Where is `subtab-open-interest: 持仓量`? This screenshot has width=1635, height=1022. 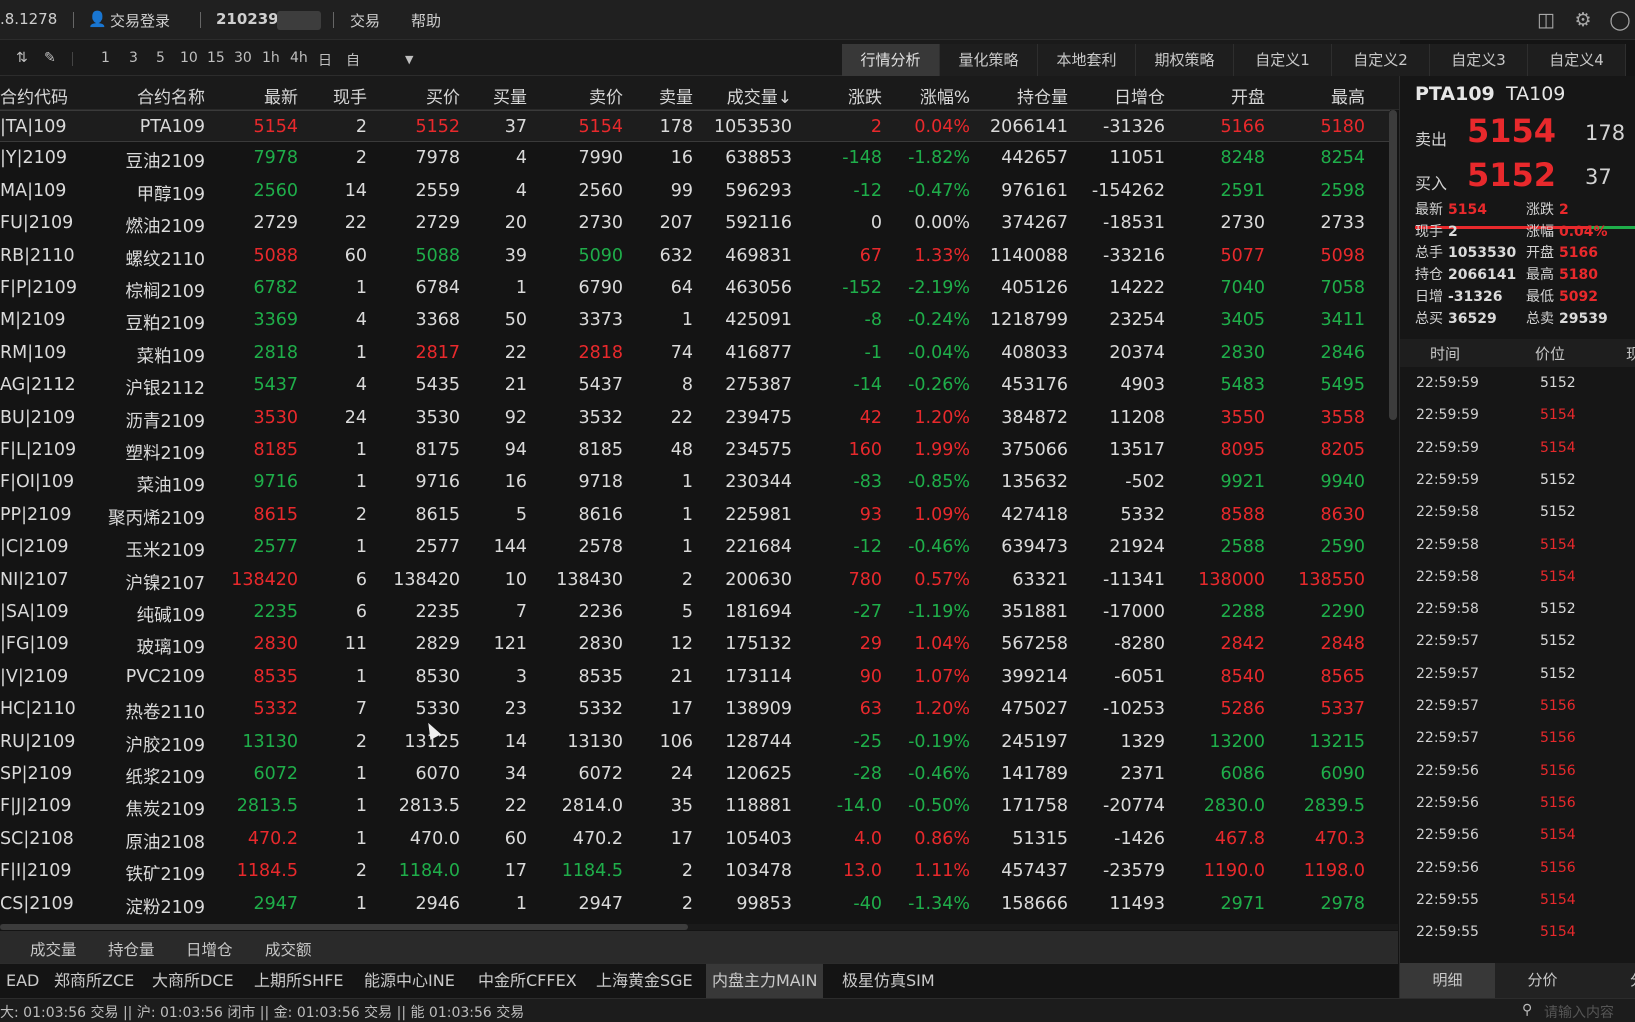 subtab-open-interest: 持仓量 is located at coordinates (131, 949).